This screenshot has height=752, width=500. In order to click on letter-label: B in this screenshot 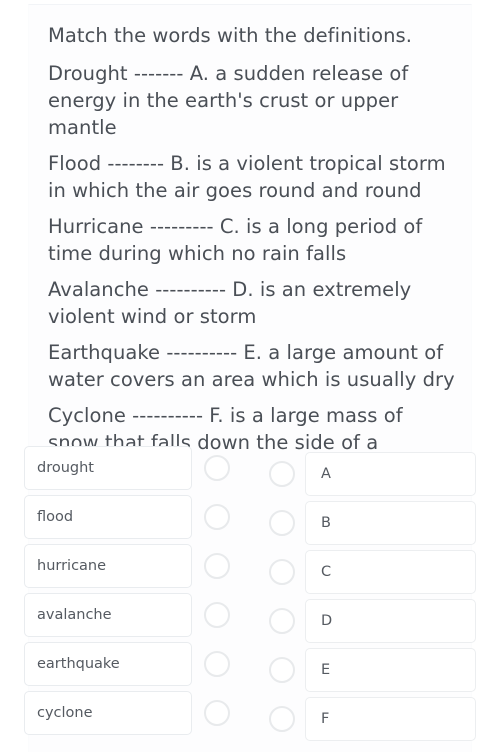, I will do `click(326, 522)`.